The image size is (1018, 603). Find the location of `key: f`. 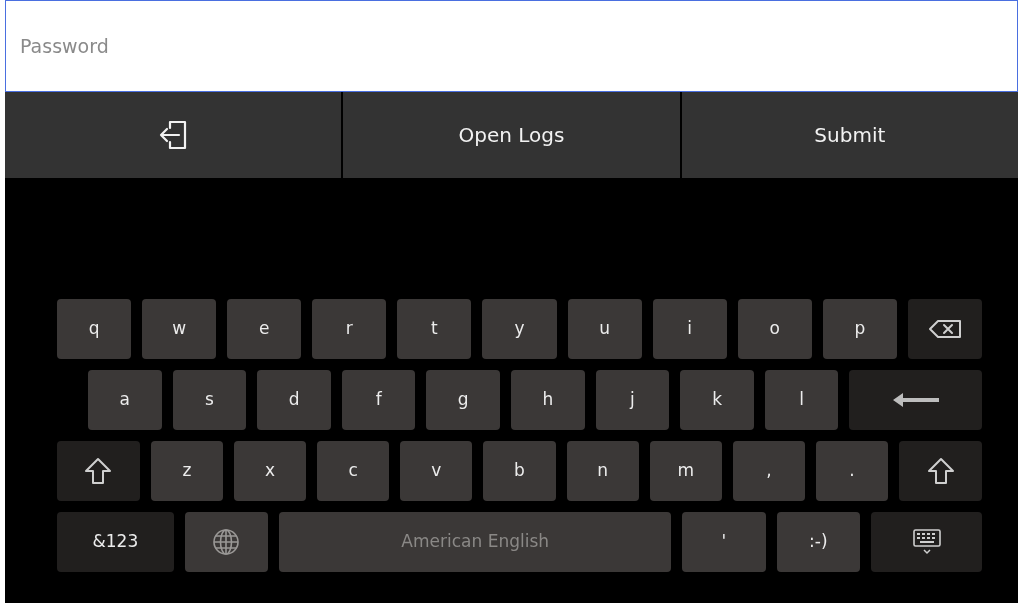

key: f is located at coordinates (378, 400).